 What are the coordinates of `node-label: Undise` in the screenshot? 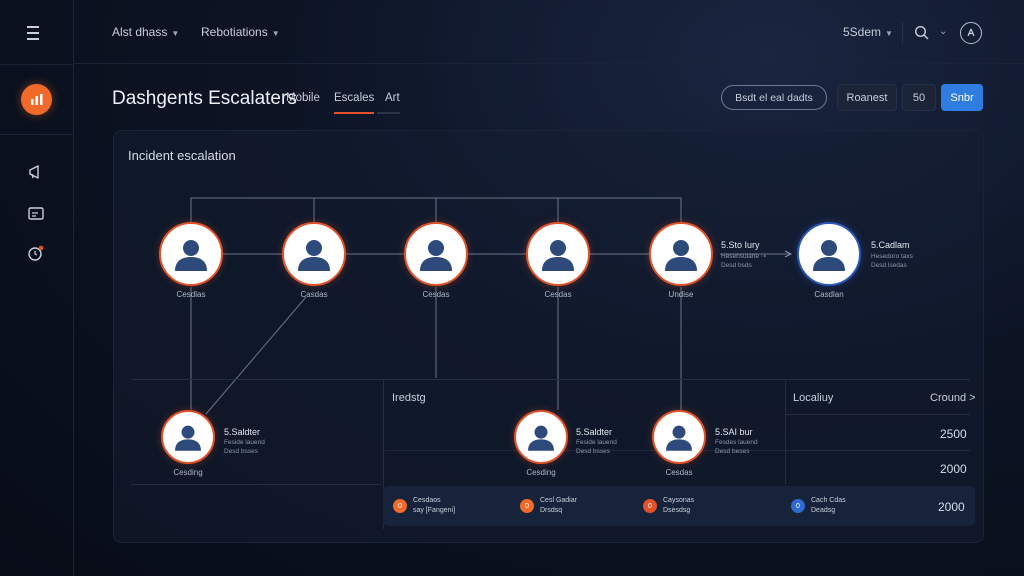 It's located at (681, 294).